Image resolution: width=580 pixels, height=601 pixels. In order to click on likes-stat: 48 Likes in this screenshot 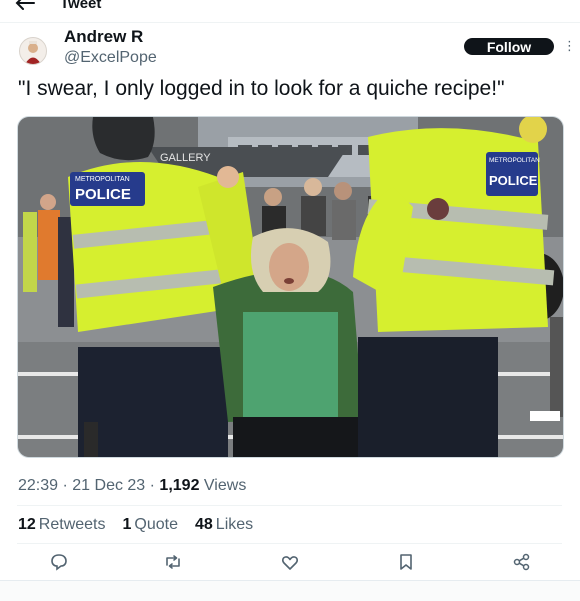, I will do `click(224, 525)`.